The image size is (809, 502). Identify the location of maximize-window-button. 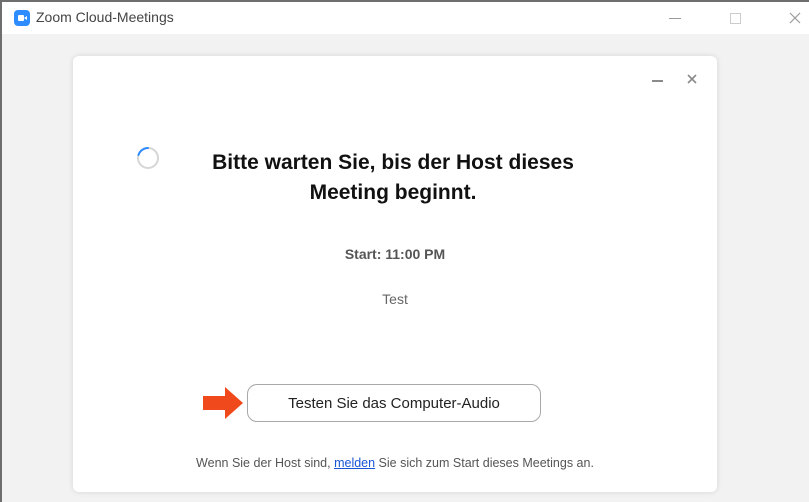
(735, 18).